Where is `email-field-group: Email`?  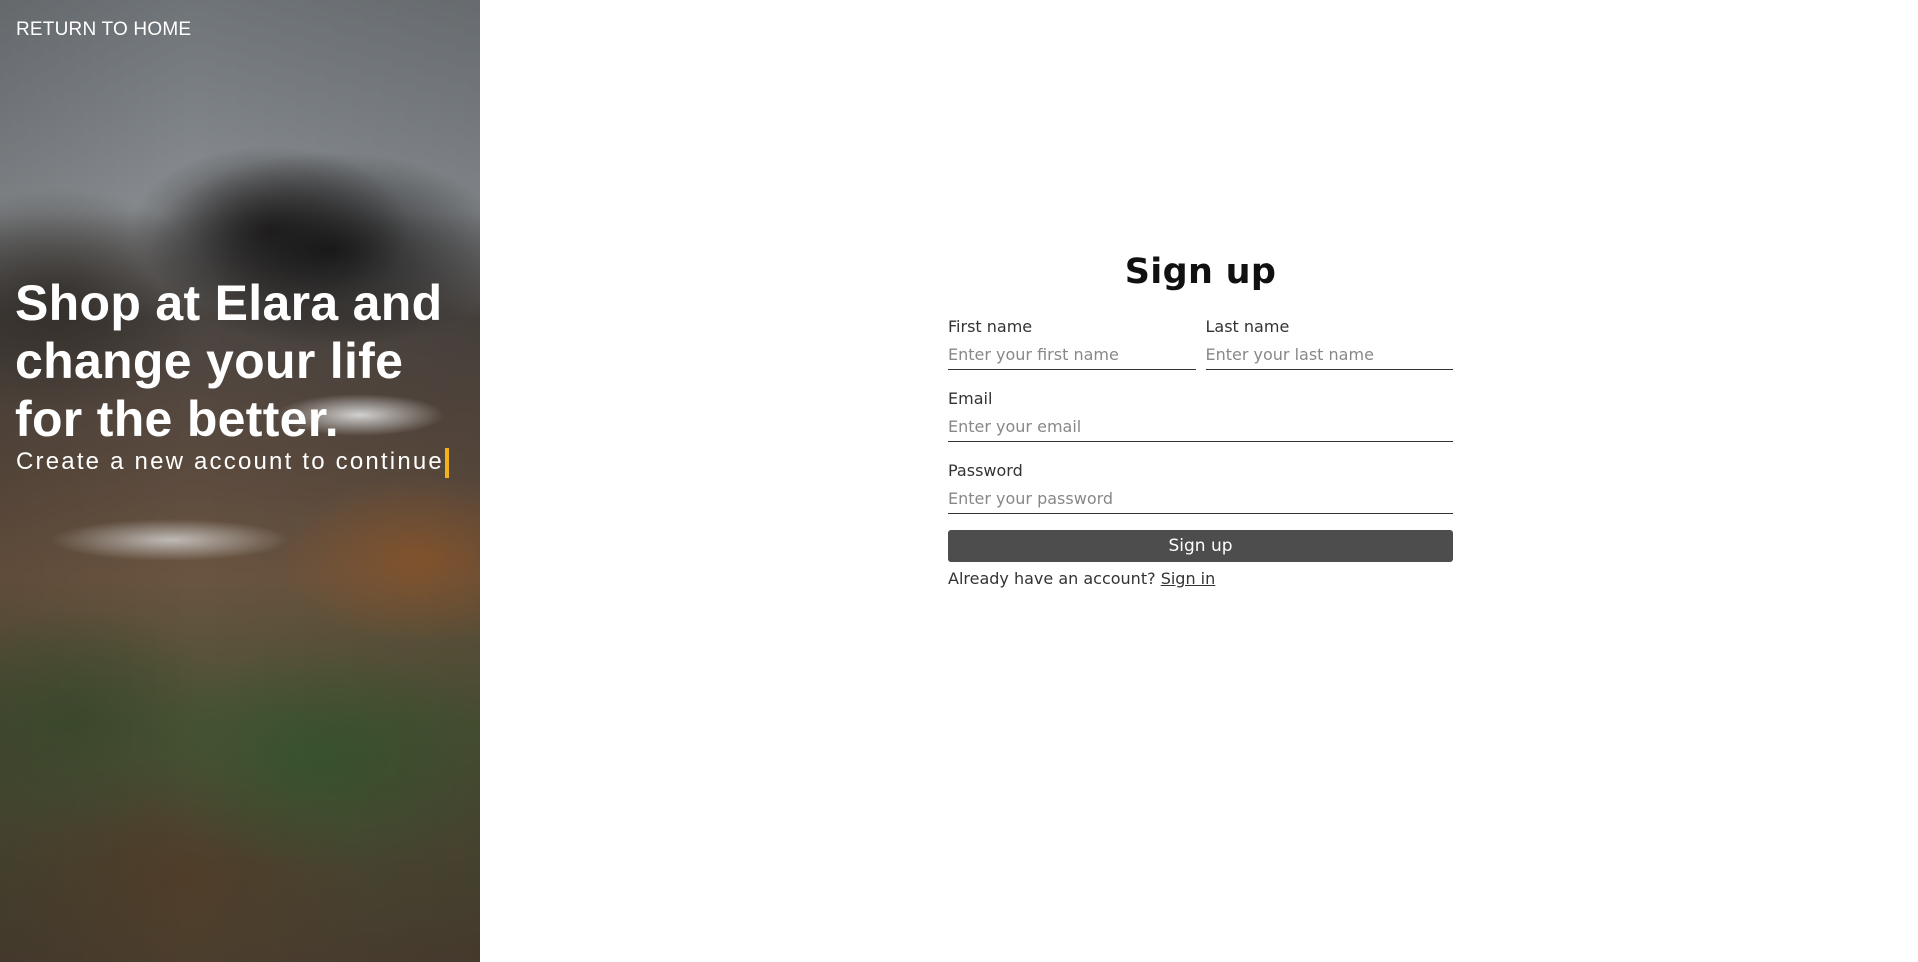 email-field-group: Email is located at coordinates (1200, 415).